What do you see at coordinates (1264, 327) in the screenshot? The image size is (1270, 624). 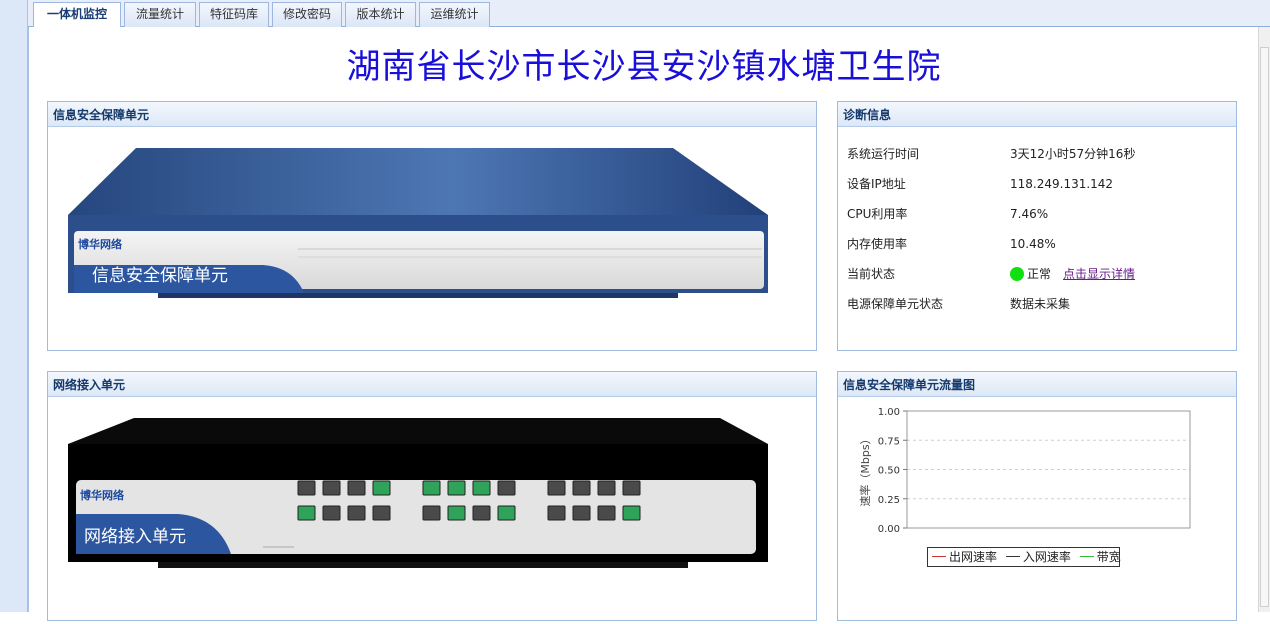 I see `scrollbar-thumb` at bounding box center [1264, 327].